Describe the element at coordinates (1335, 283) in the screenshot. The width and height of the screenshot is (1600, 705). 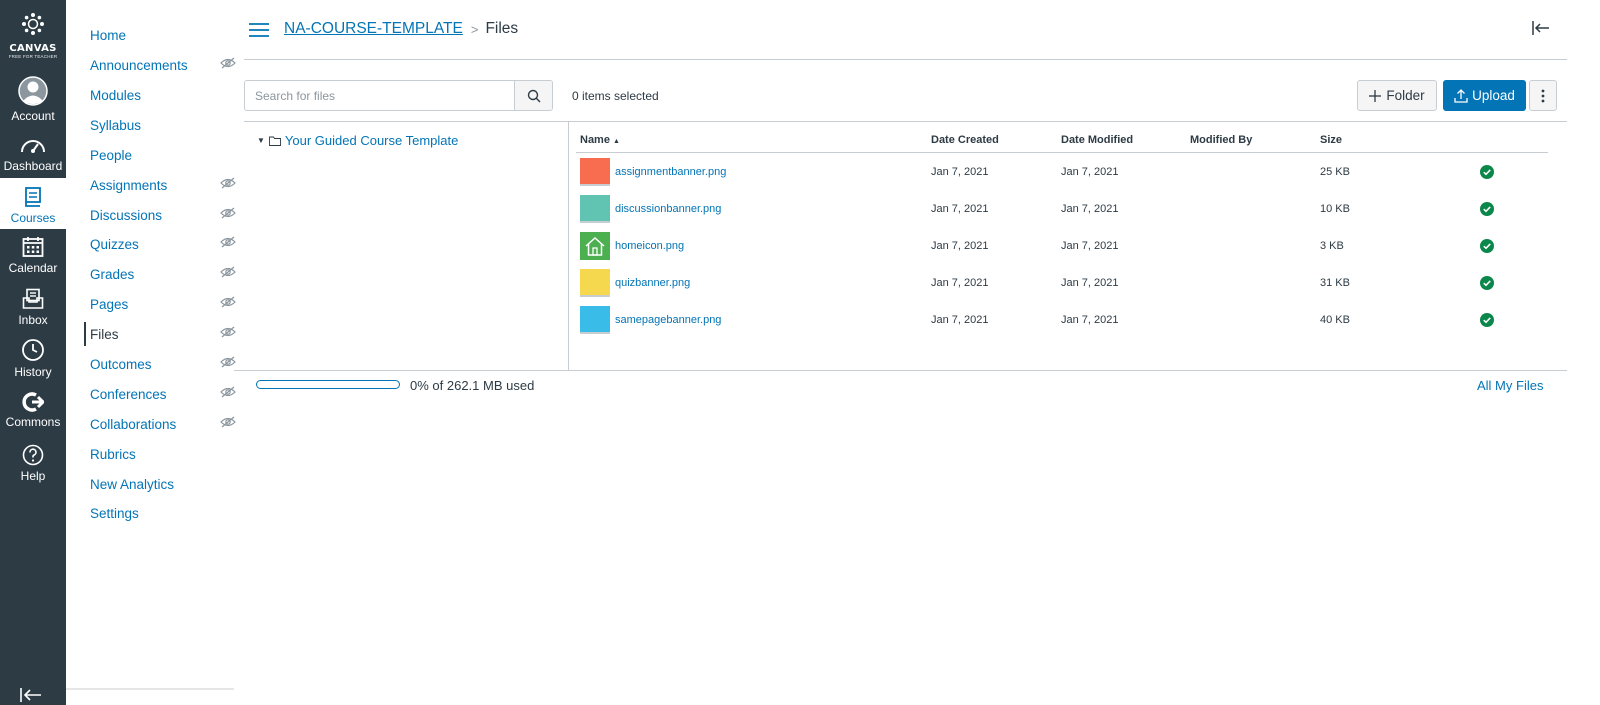
I see `file-size: 31 KB` at that location.